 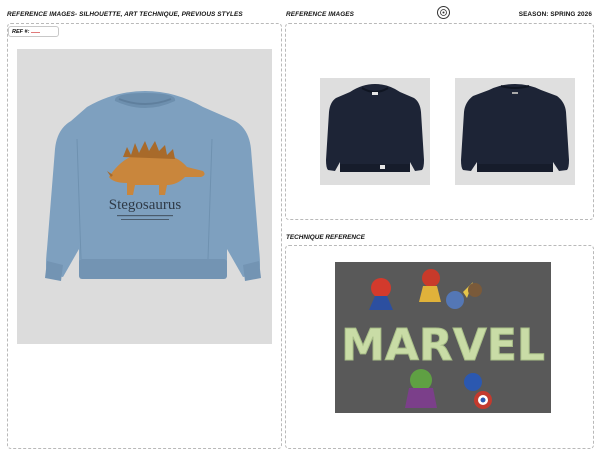 I want to click on back-reference-image, so click(x=515, y=131).